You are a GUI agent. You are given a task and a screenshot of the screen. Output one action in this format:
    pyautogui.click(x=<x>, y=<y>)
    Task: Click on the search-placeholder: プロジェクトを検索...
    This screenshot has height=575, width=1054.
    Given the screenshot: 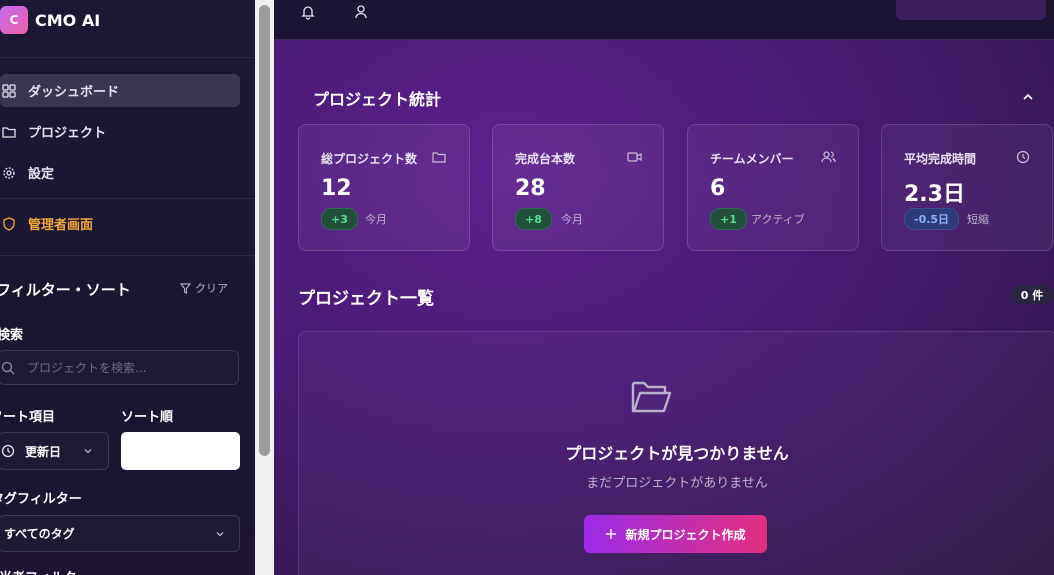 What is the action you would take?
    pyautogui.click(x=87, y=368)
    